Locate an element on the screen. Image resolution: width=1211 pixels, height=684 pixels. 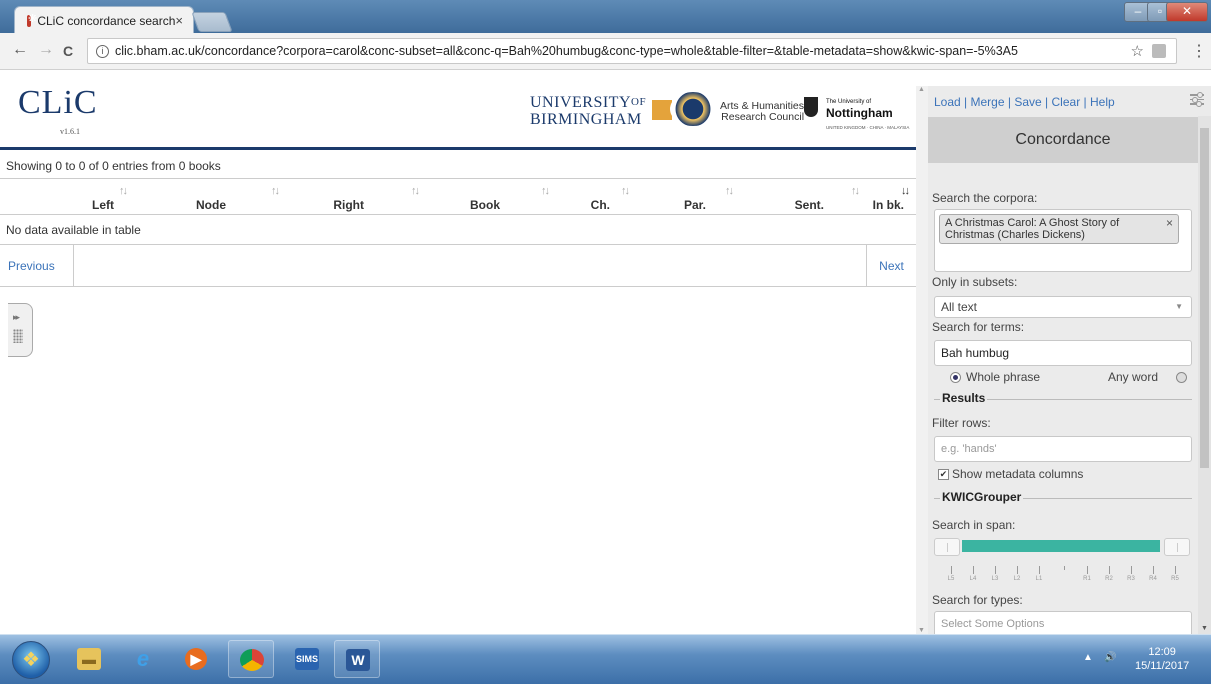
clock: 12:09 15/11/2017 is located at coordinates (1162, 659).